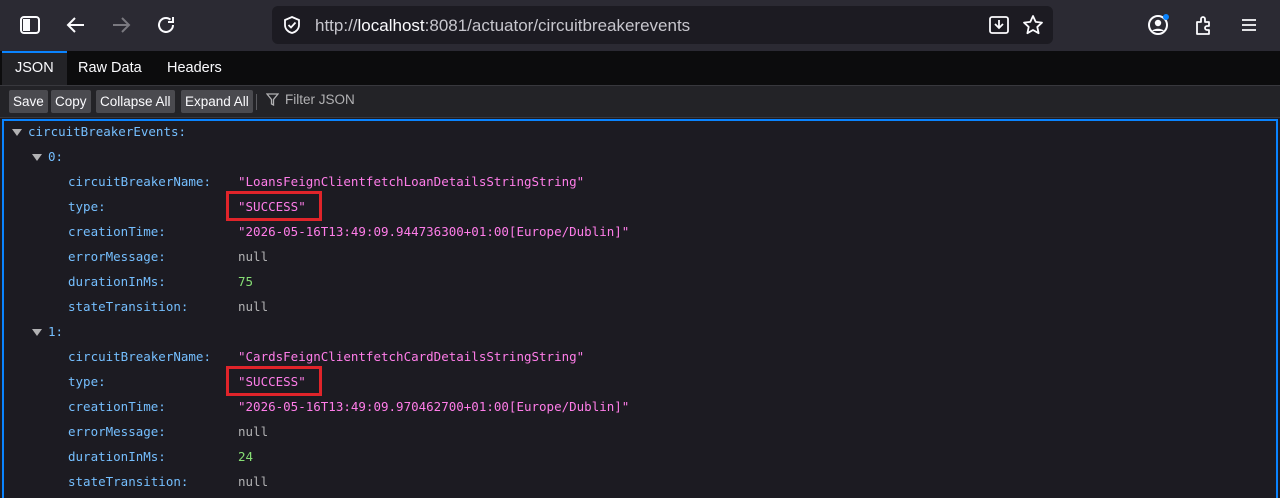  What do you see at coordinates (194, 68) in the screenshot?
I see `tab-headers: Headers` at bounding box center [194, 68].